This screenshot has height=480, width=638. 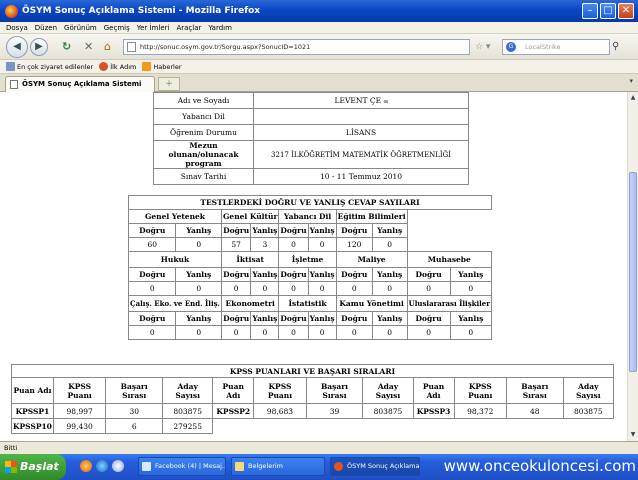 What do you see at coordinates (102, 466) in the screenshot?
I see `ie-quicklaunch-icon` at bounding box center [102, 466].